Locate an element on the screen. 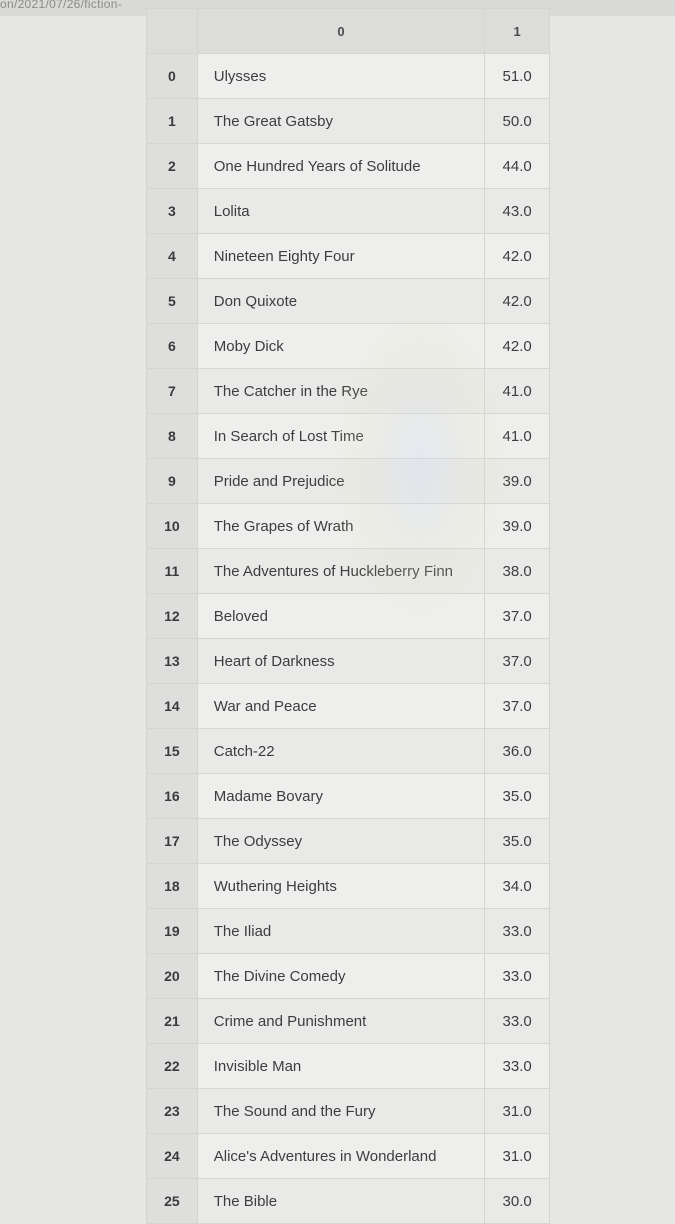  row-index: 6 is located at coordinates (172, 346).